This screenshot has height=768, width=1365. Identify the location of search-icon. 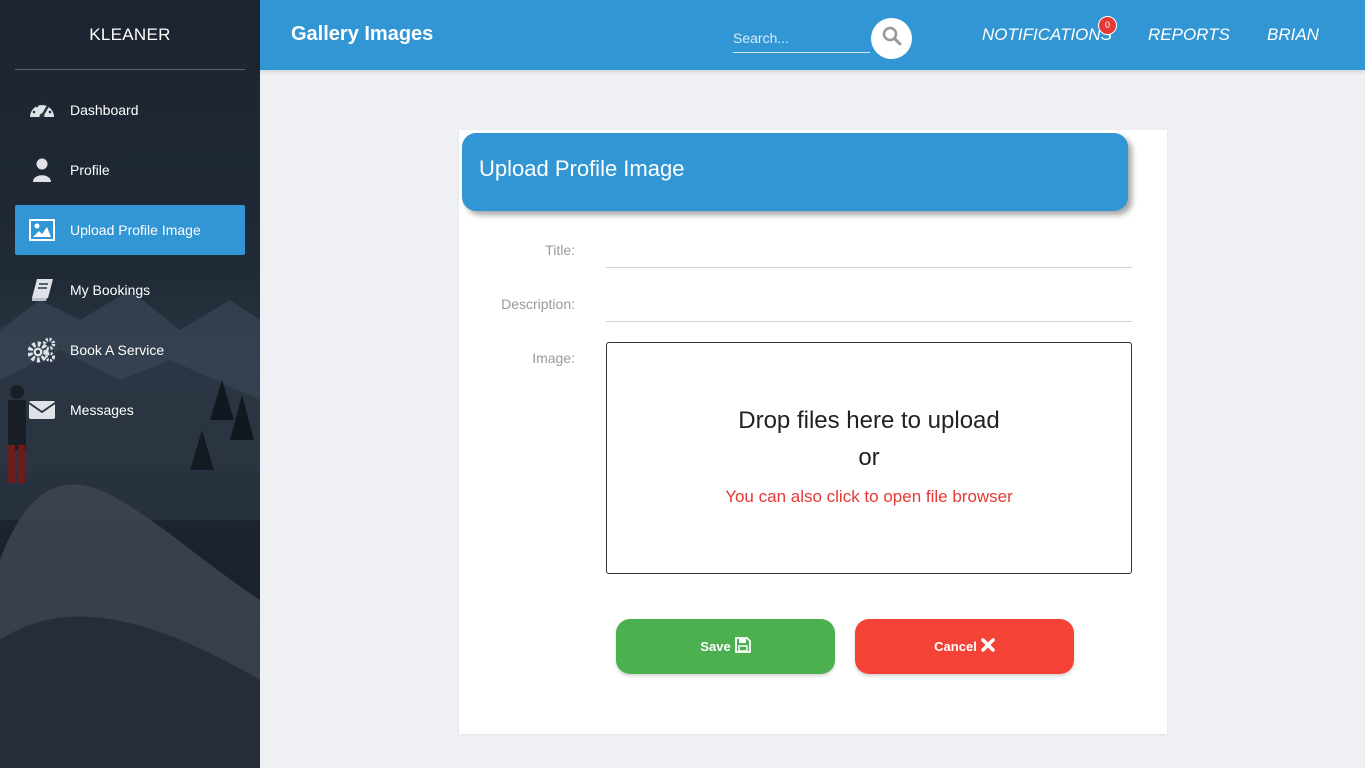
(892, 38).